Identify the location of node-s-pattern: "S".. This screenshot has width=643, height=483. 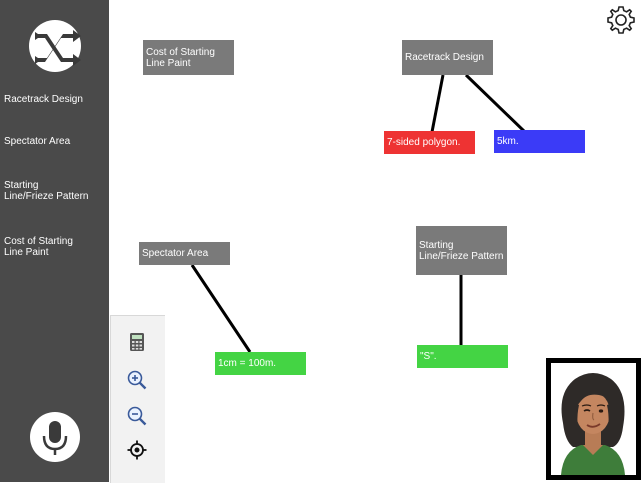
(462, 356).